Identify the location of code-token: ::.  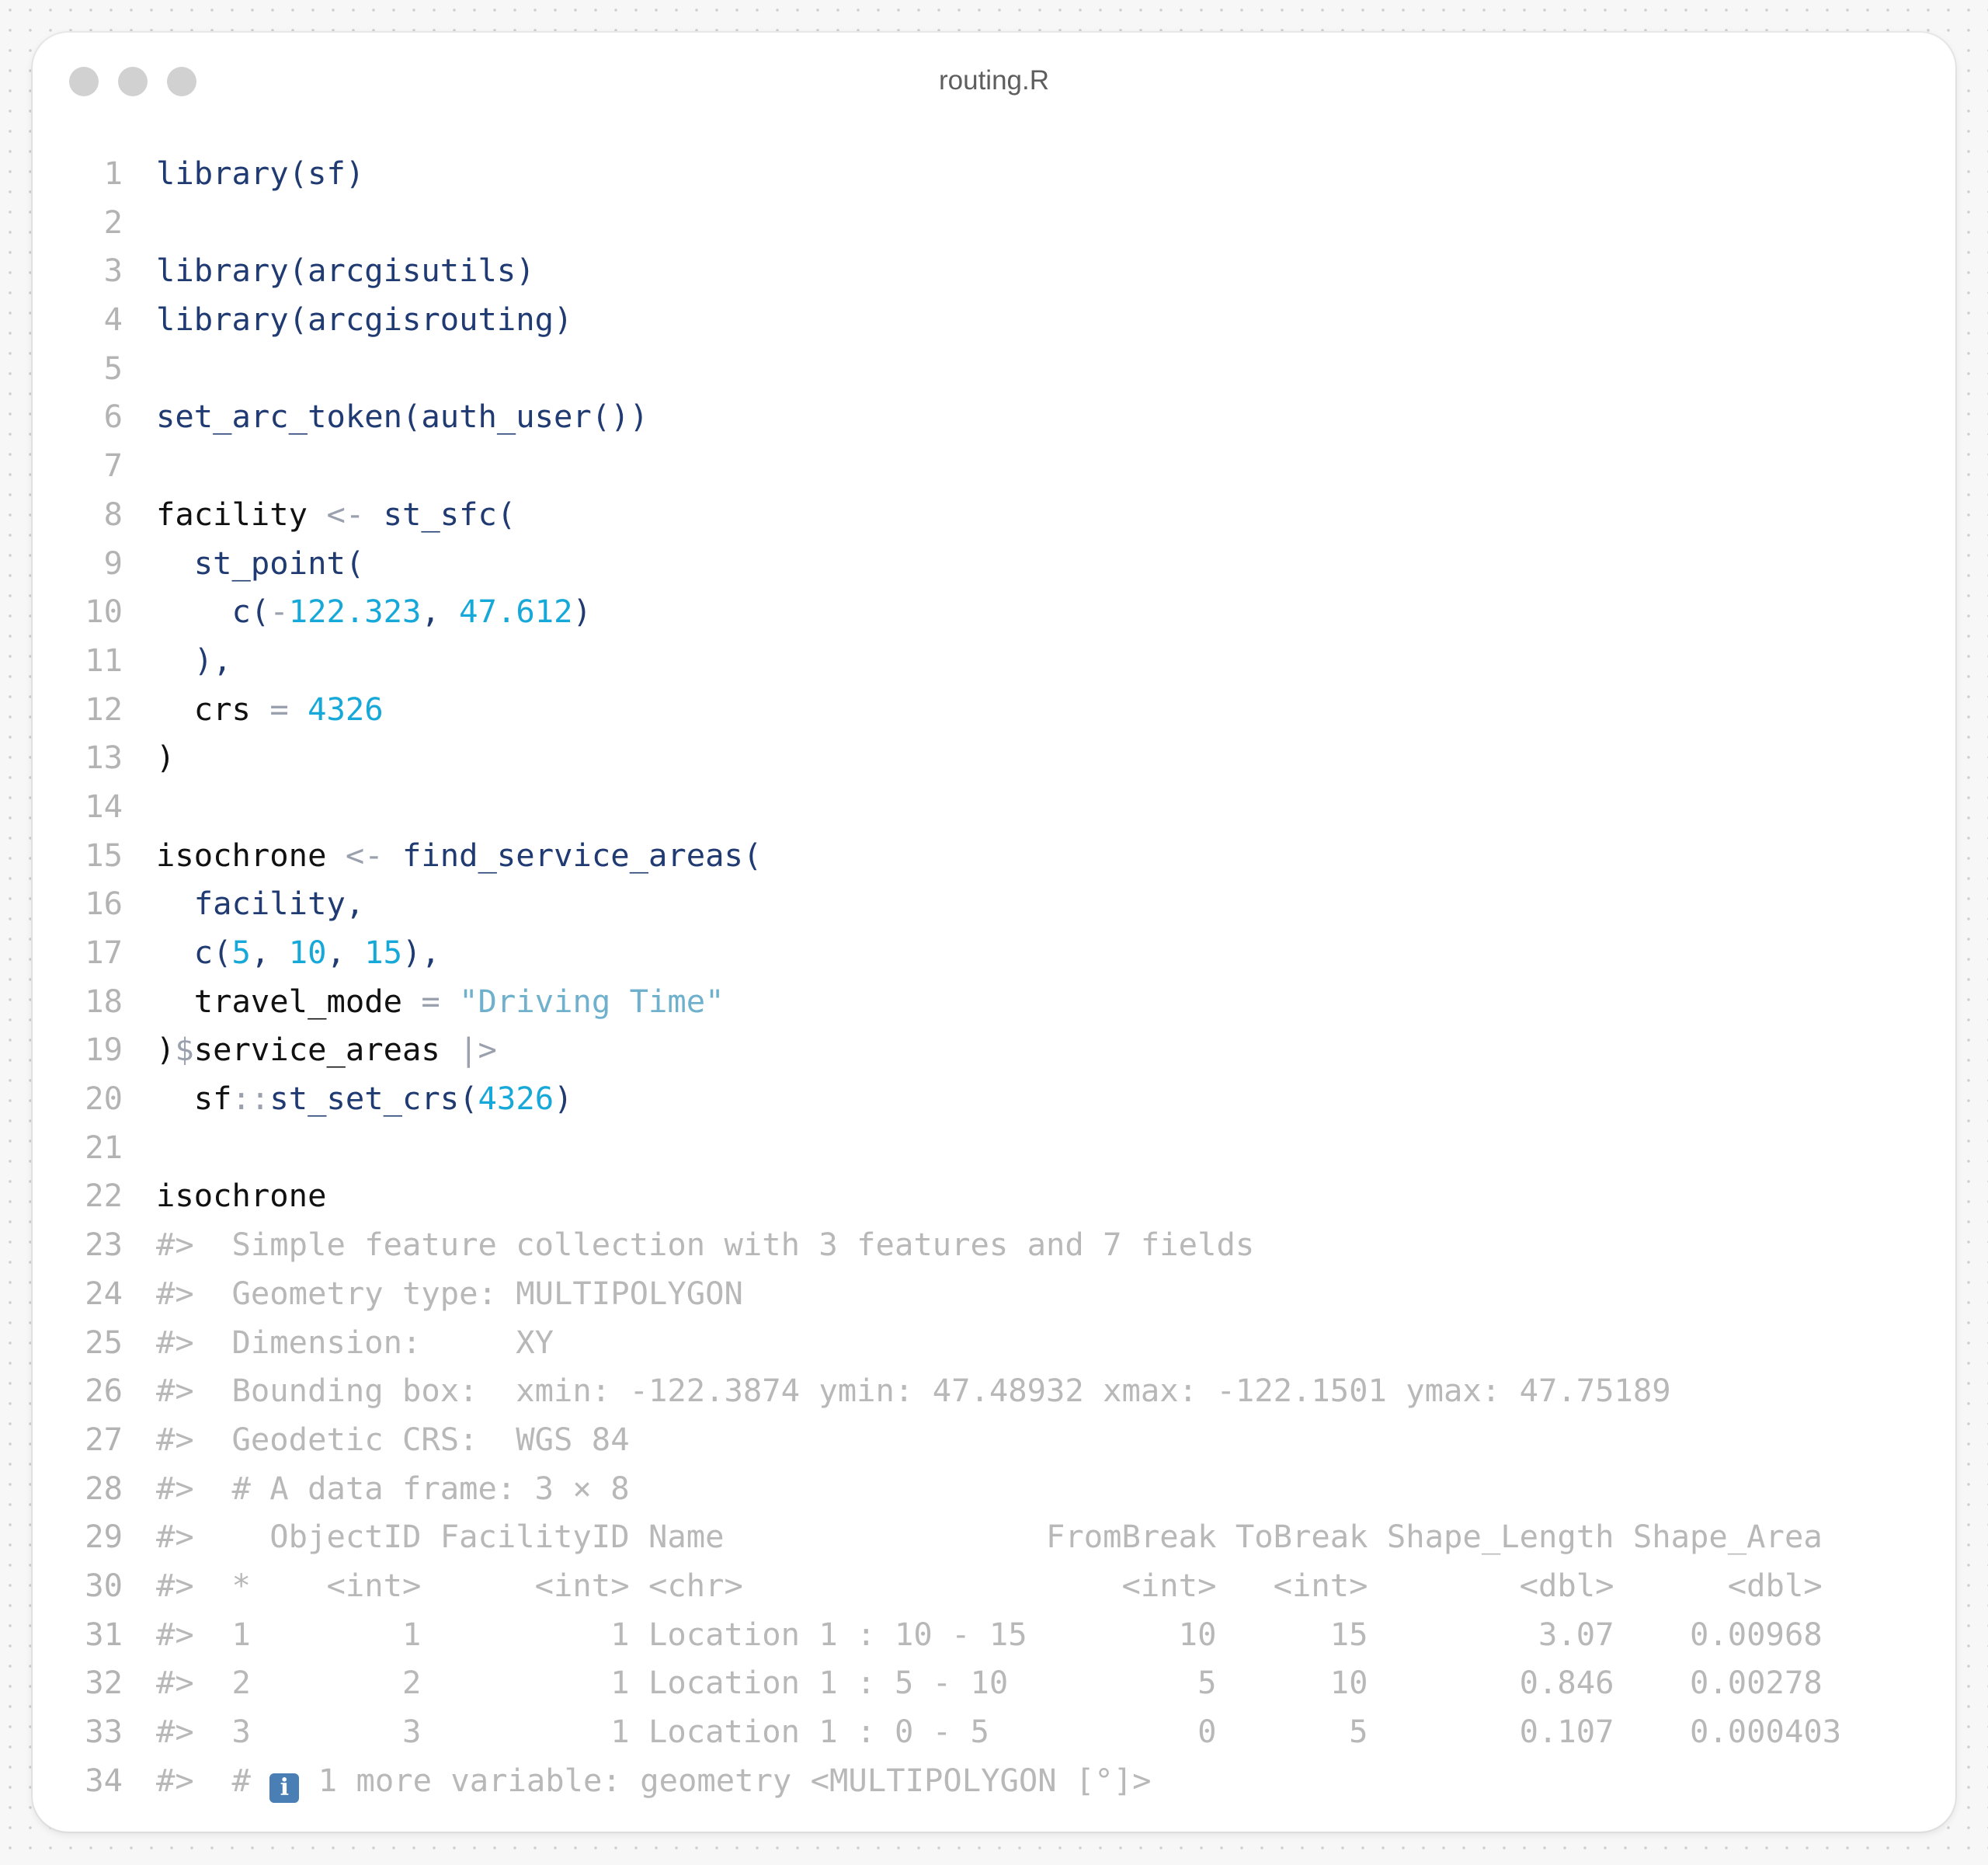
(250, 1099).